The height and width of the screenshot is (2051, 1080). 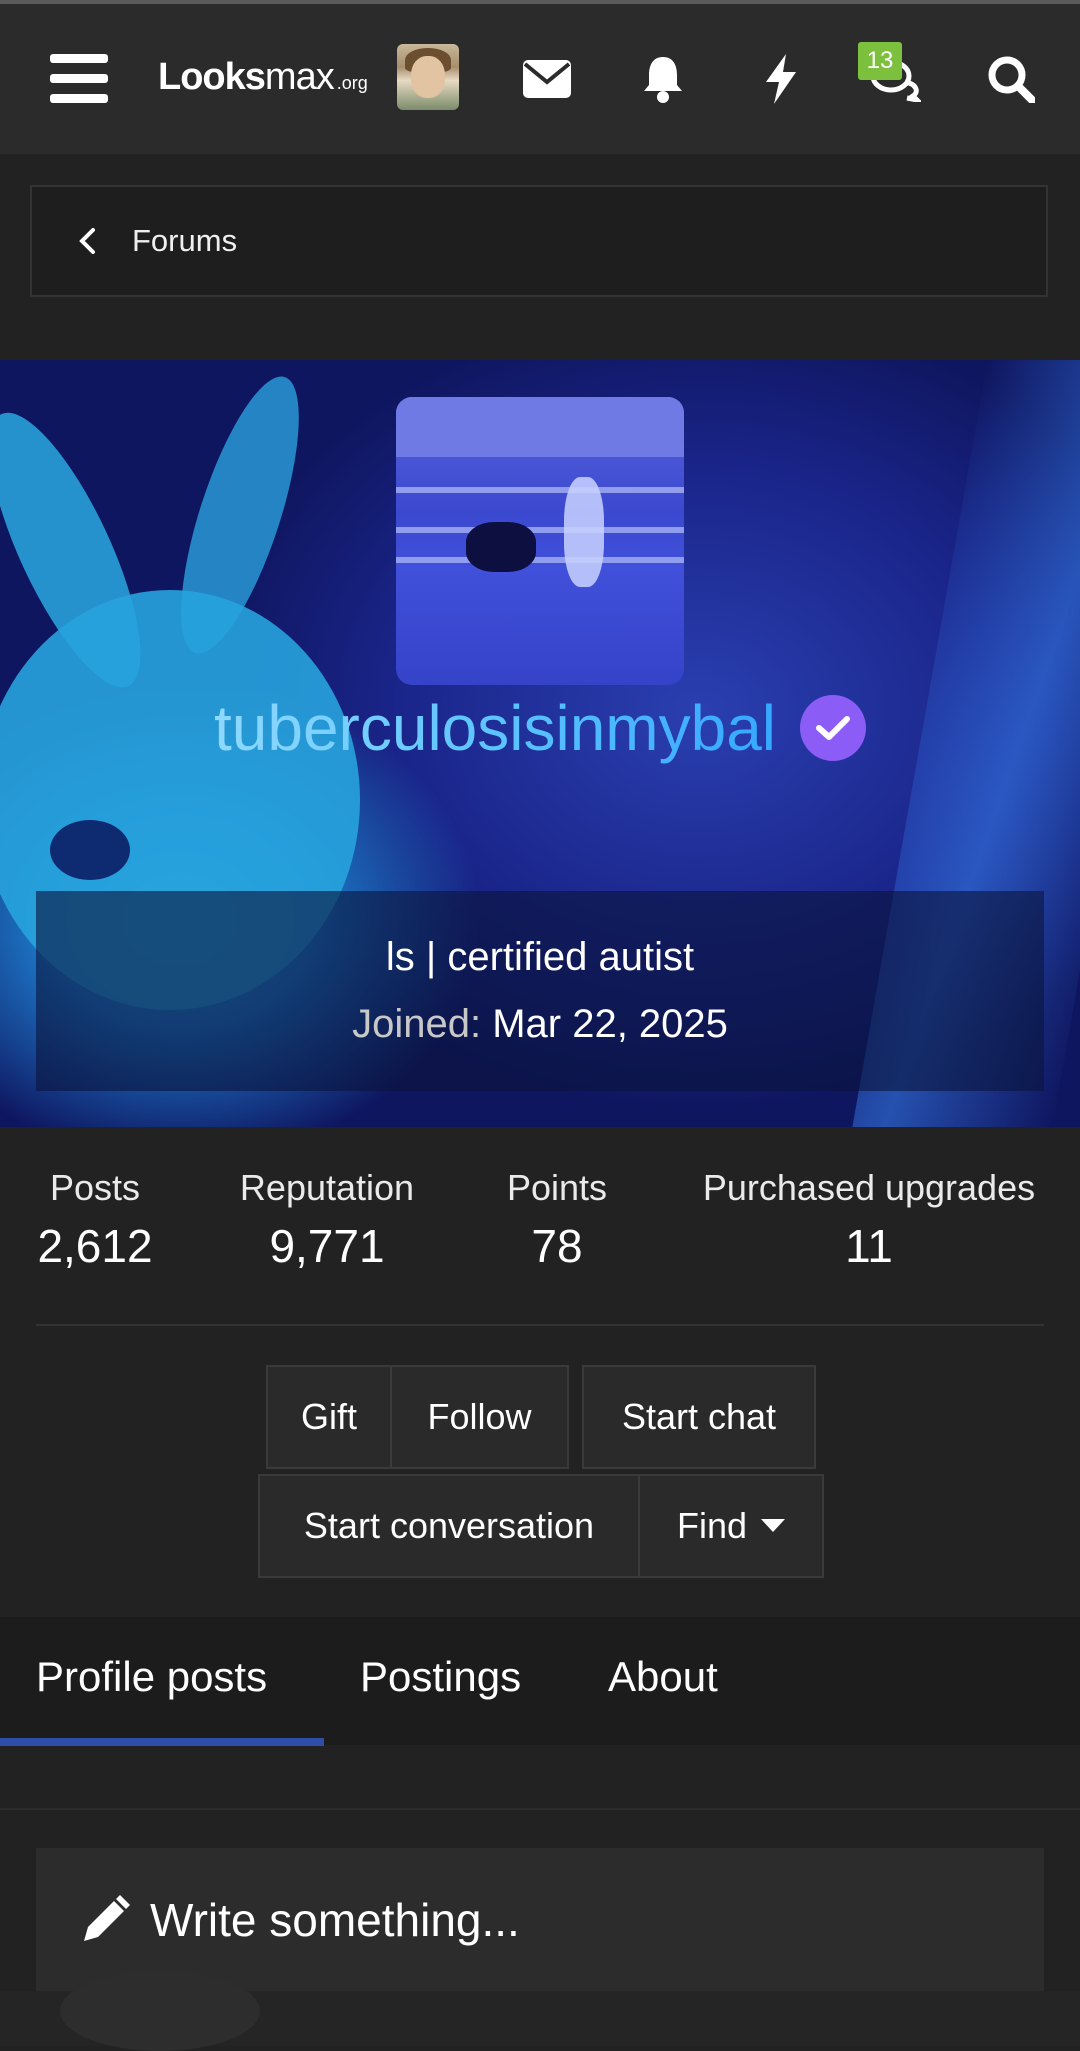 I want to click on profile-tabs: Profile posts Postings About, so click(x=540, y=1681).